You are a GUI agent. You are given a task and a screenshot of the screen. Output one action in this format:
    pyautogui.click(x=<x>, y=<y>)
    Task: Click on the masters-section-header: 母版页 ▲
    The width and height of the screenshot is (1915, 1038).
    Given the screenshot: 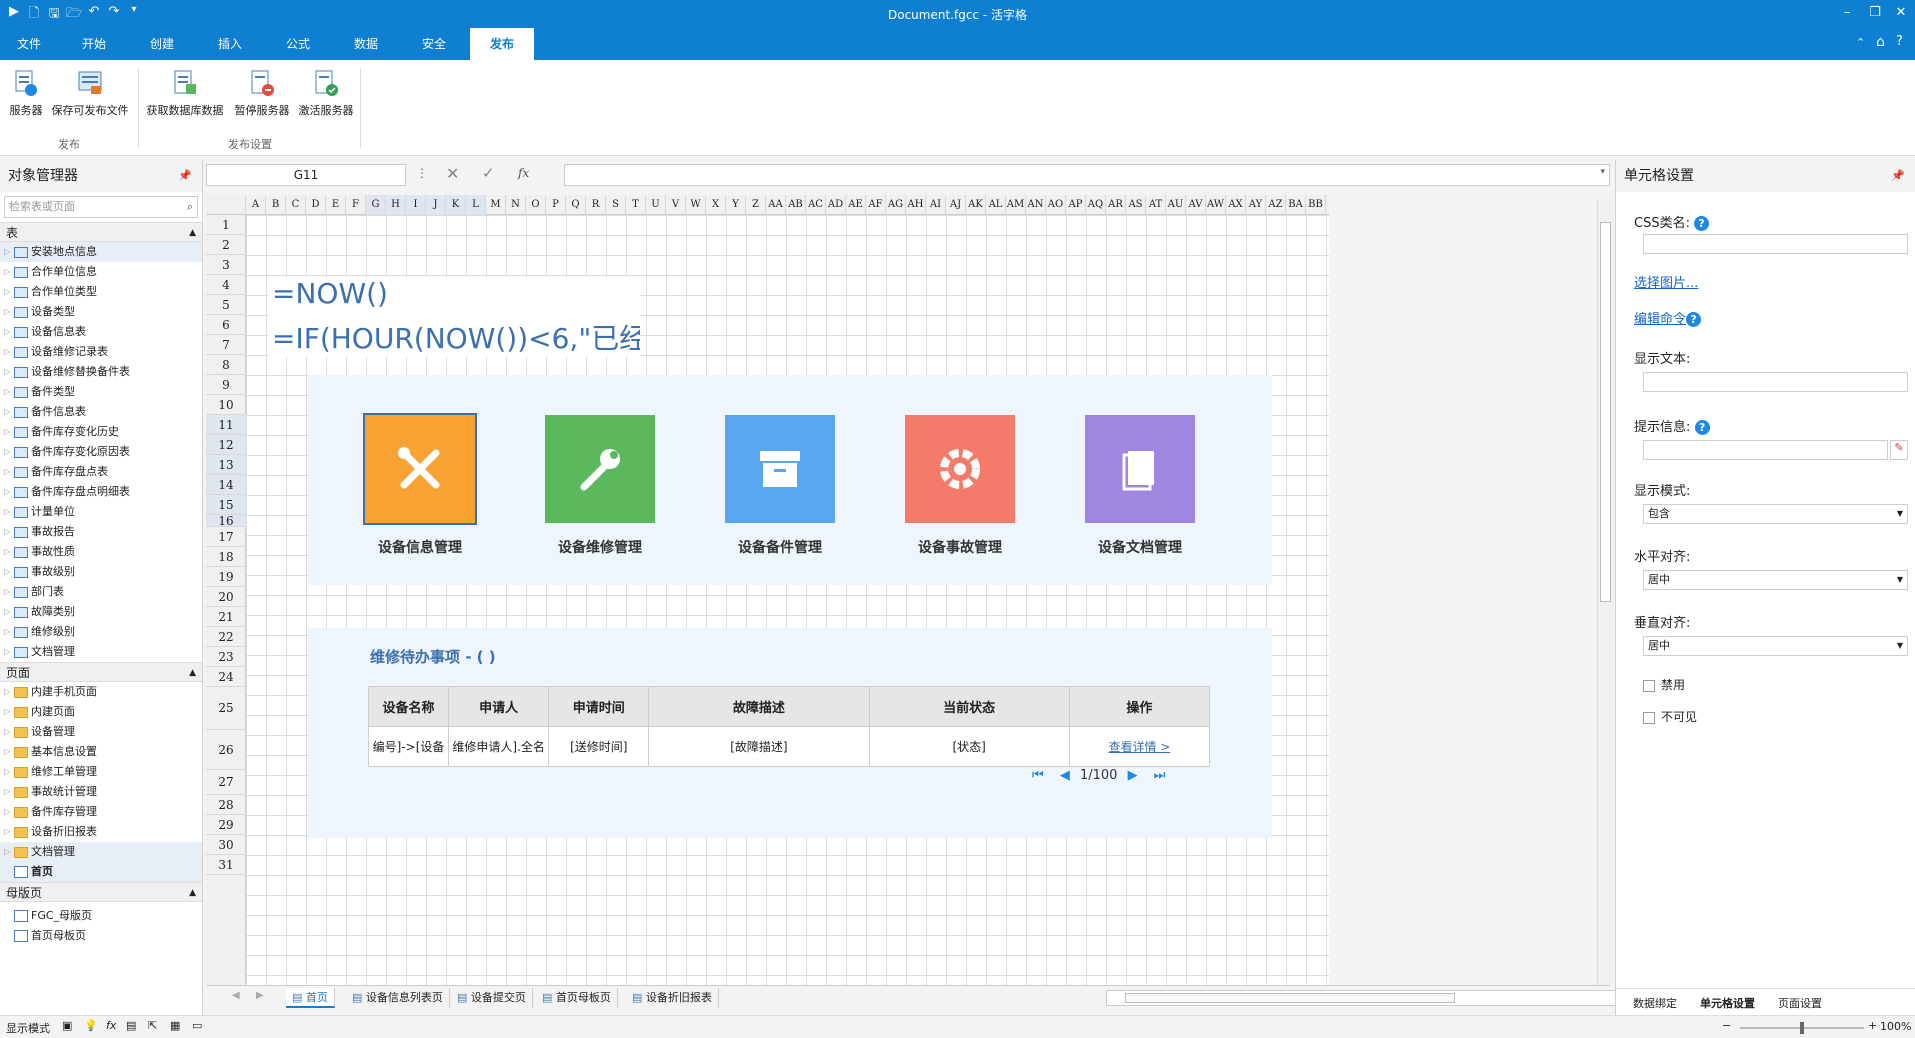 What is the action you would take?
    pyautogui.click(x=101, y=892)
    